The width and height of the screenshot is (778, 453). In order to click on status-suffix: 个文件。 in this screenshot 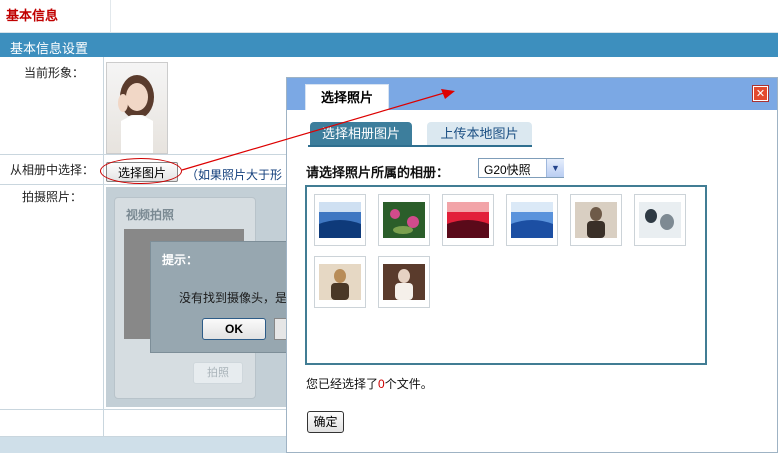, I will do `click(408, 384)`.